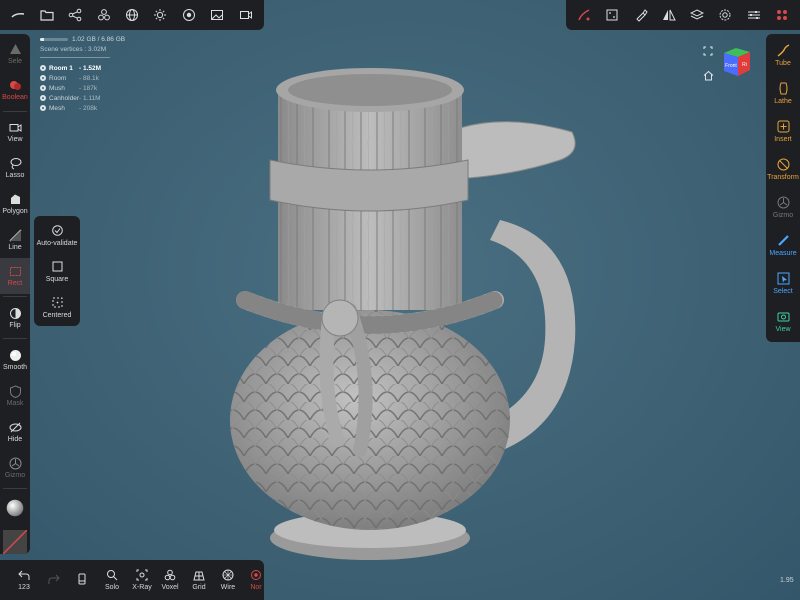  Describe the element at coordinates (99, 39) in the screenshot. I see `memory-text: 1.02 GB / 6.86 GB` at that location.